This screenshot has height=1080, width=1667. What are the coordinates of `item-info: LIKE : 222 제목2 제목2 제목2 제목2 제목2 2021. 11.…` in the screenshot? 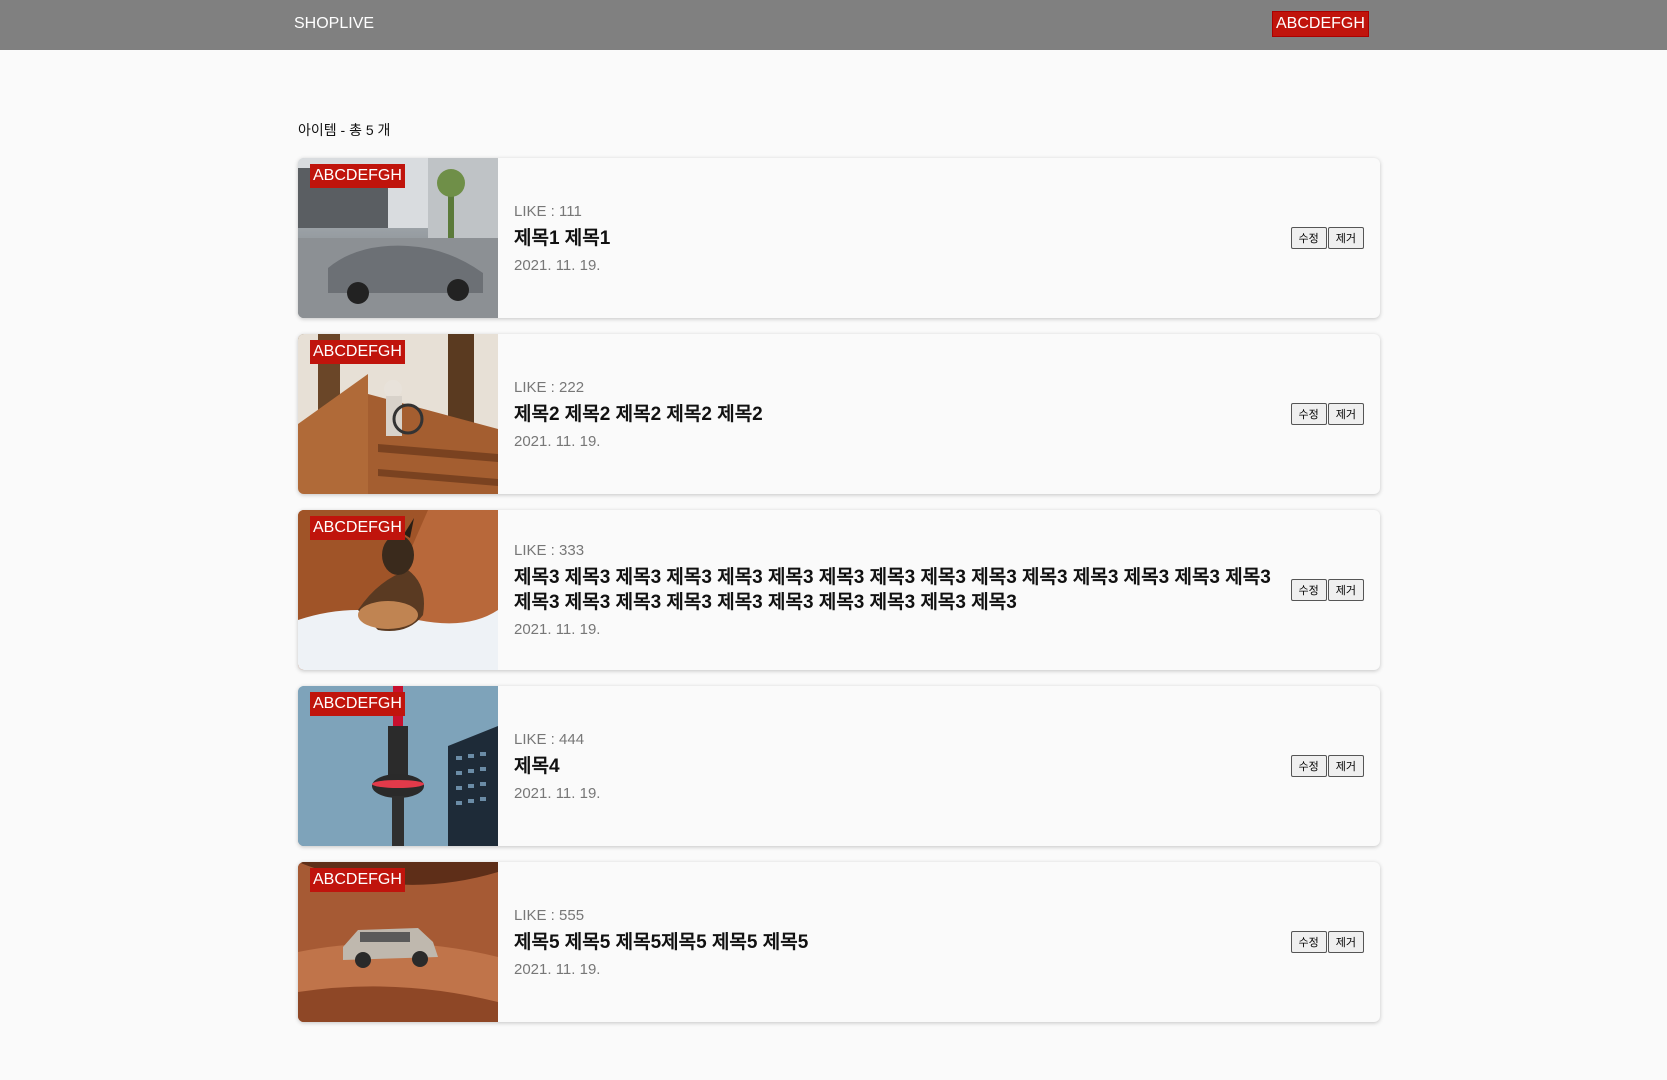 It's located at (894, 414).